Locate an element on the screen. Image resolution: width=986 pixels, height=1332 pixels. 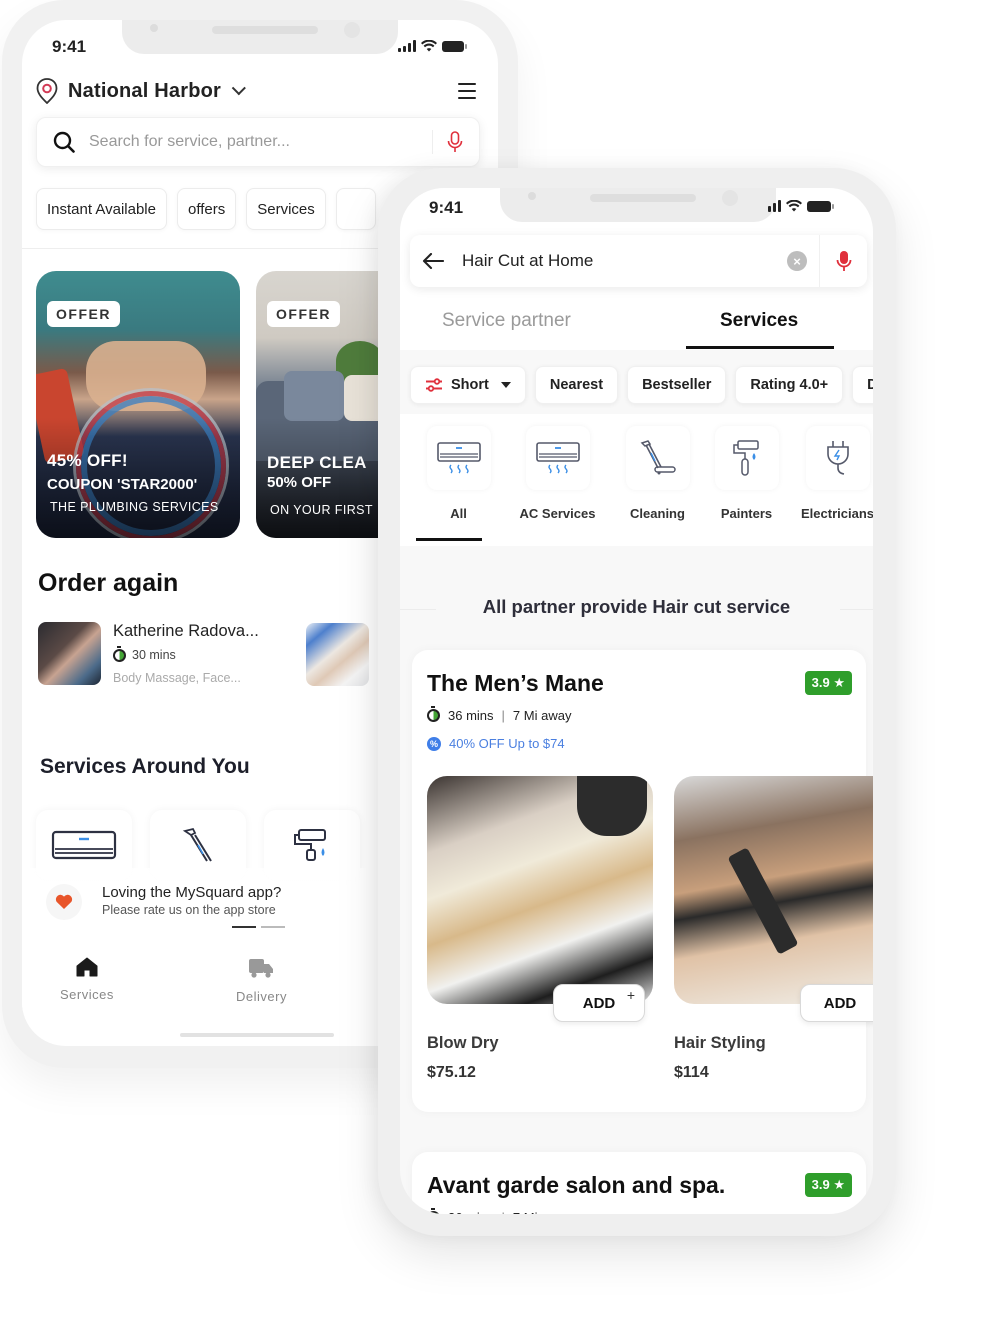
caret-down-icon is located at coordinates (505, 385).